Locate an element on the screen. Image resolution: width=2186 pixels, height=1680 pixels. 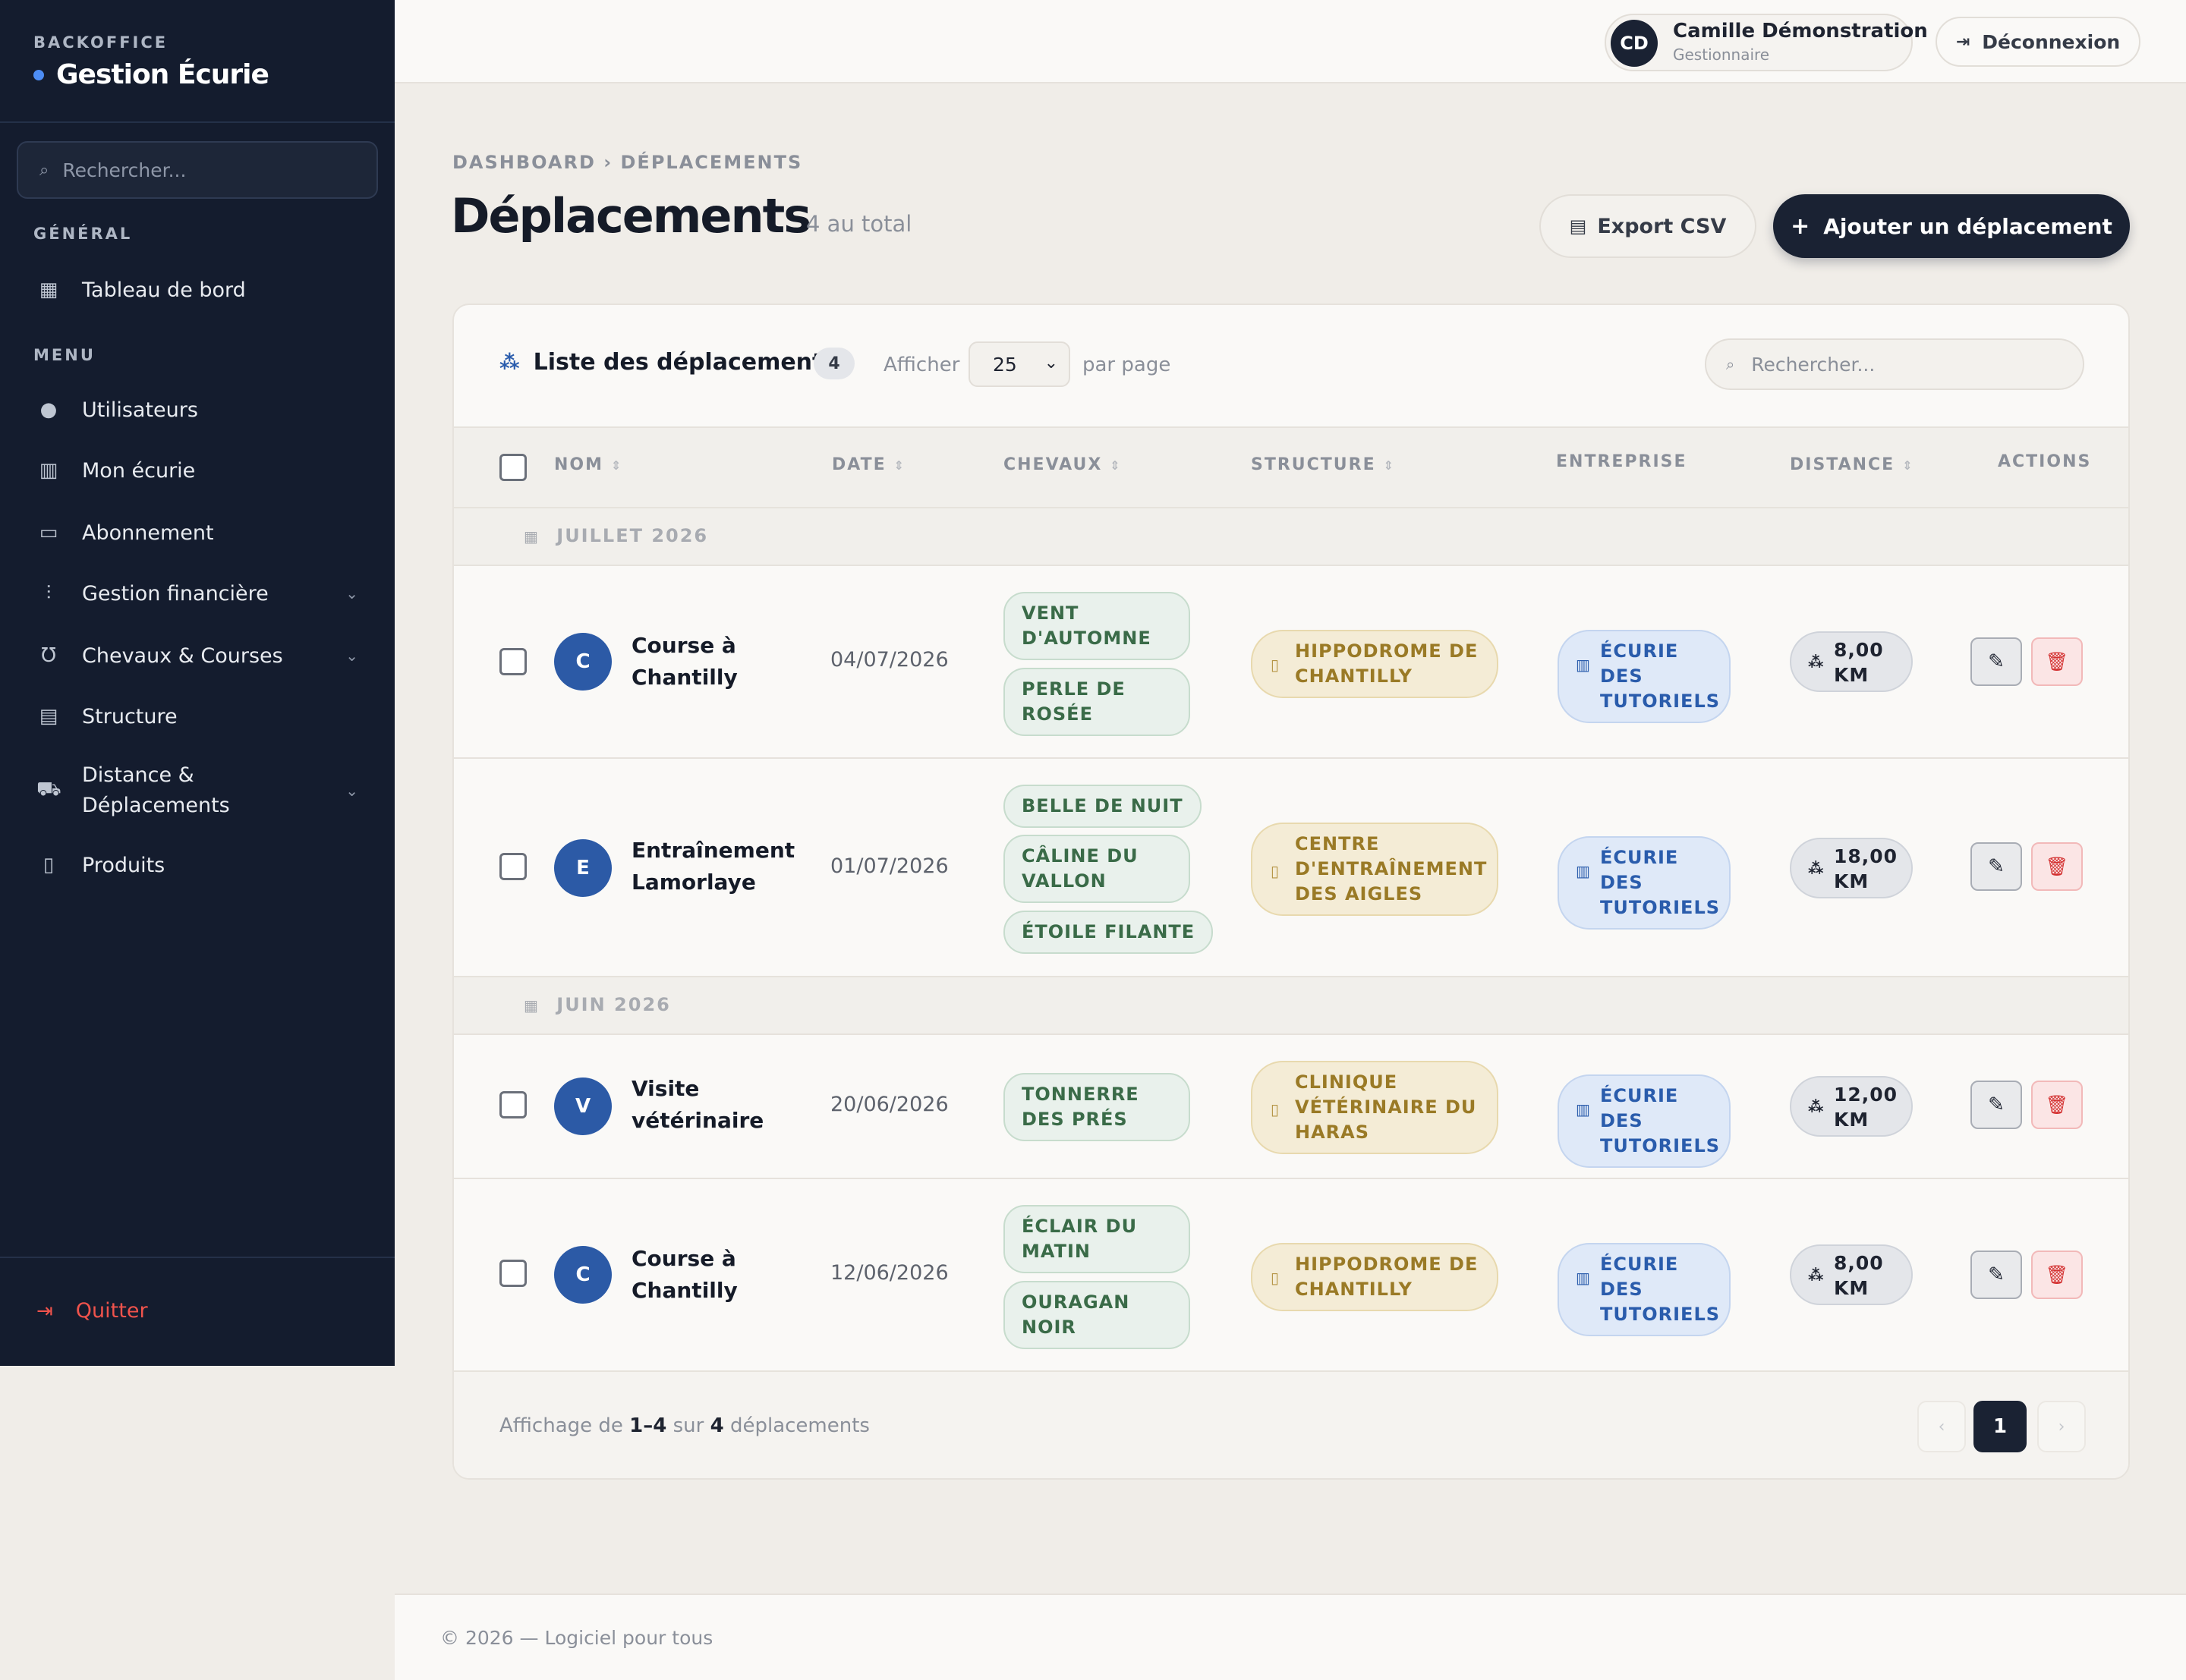
summary-total: 4 is located at coordinates (717, 1425).